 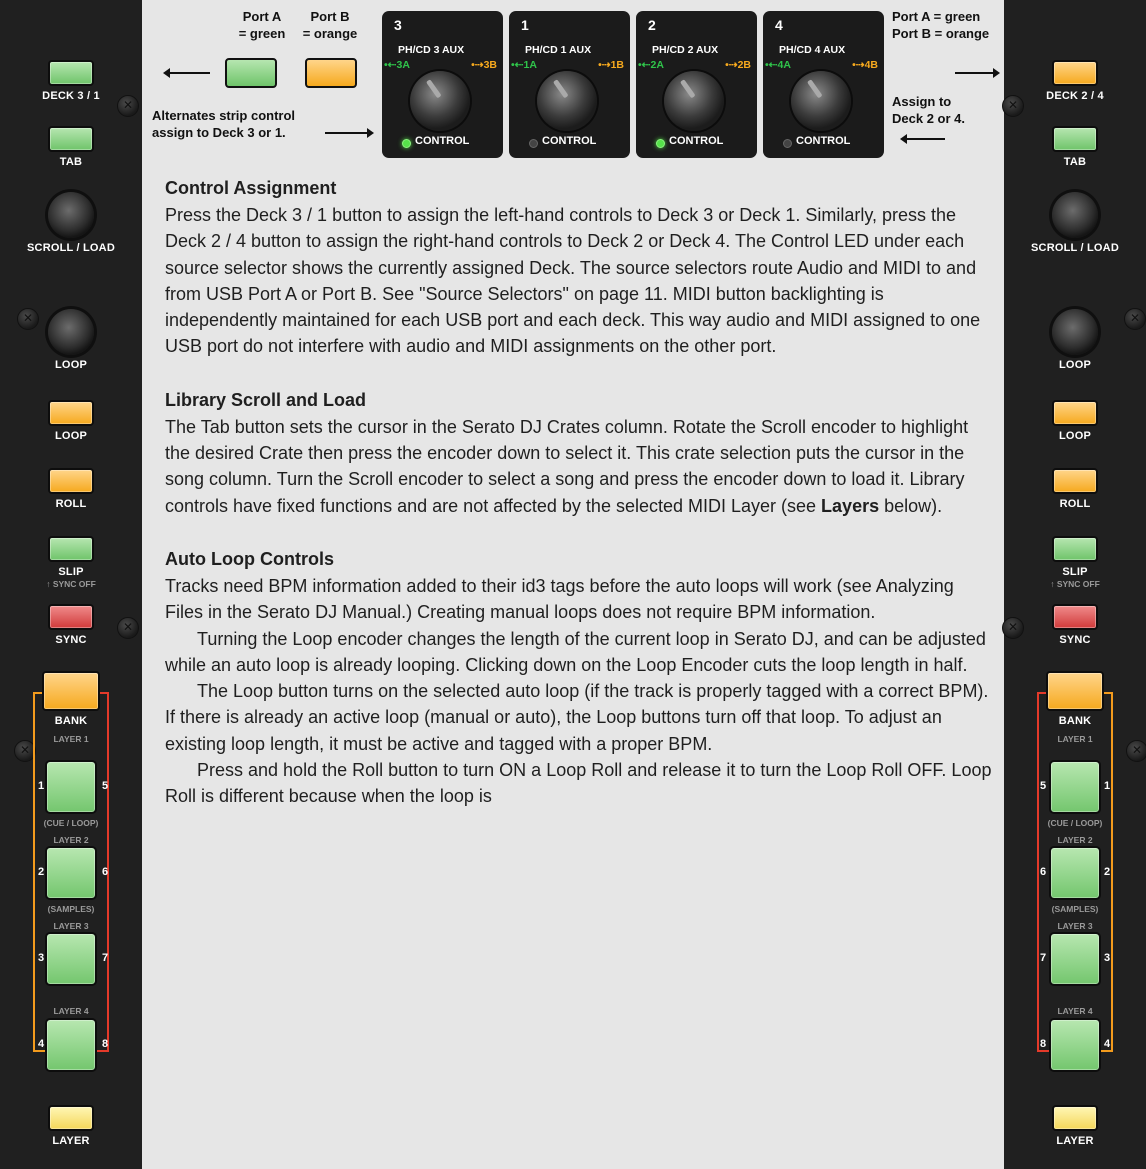 What do you see at coordinates (71, 504) in the screenshot?
I see `roll-label: ROLL` at bounding box center [71, 504].